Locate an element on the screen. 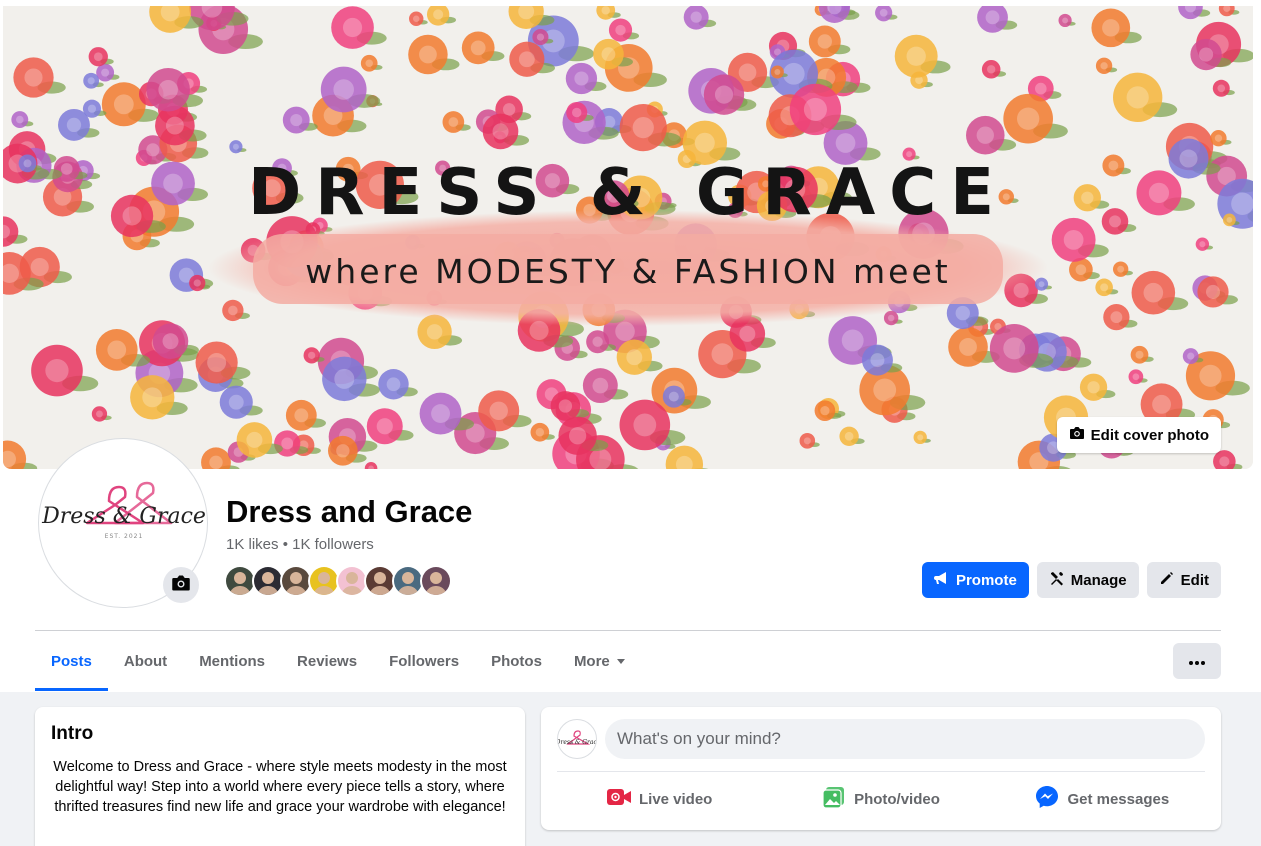 The image size is (1261, 846). photo-icon is located at coordinates (834, 799).